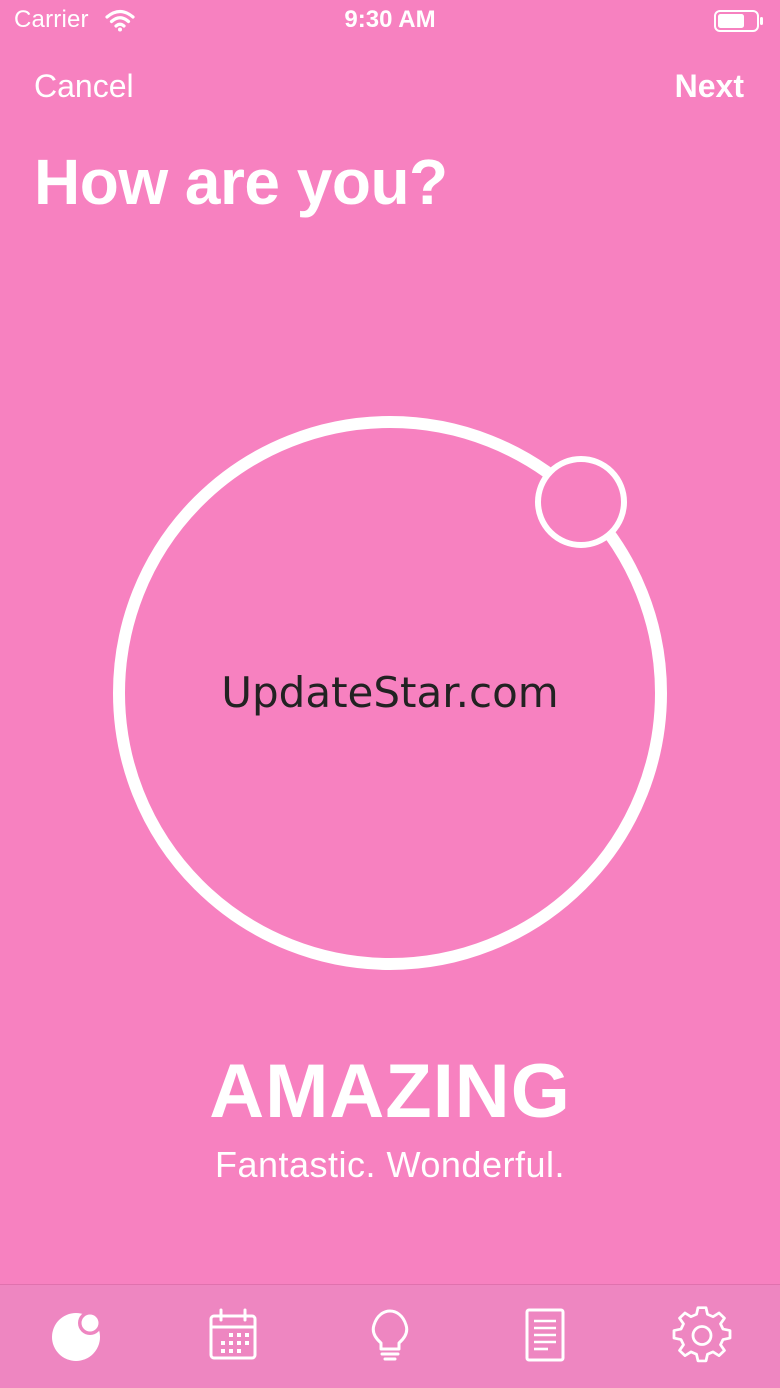 This screenshot has width=780, height=1388. I want to click on gear-icon, so click(702, 1334).